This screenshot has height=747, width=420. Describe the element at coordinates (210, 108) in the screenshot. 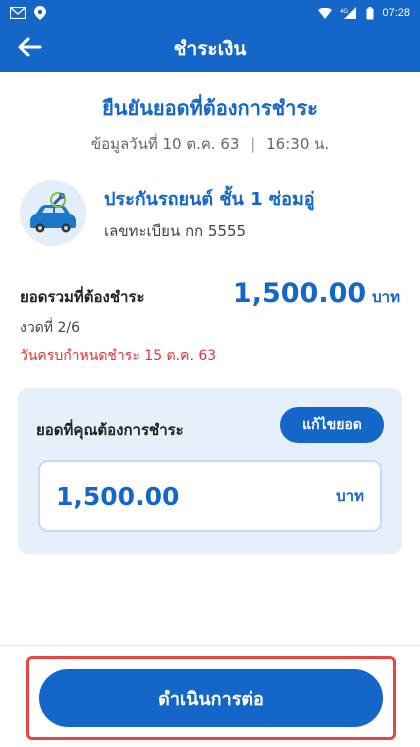

I see `confirm-title: ยืนยันยอดที่ต้องการชำระ` at that location.